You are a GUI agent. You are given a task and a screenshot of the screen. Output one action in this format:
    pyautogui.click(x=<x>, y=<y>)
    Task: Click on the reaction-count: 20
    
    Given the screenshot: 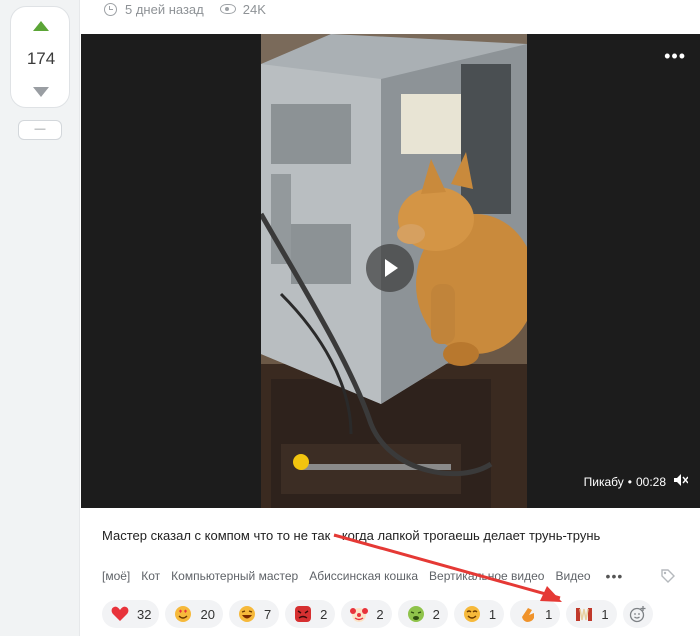 What is the action you would take?
    pyautogui.click(x=207, y=614)
    